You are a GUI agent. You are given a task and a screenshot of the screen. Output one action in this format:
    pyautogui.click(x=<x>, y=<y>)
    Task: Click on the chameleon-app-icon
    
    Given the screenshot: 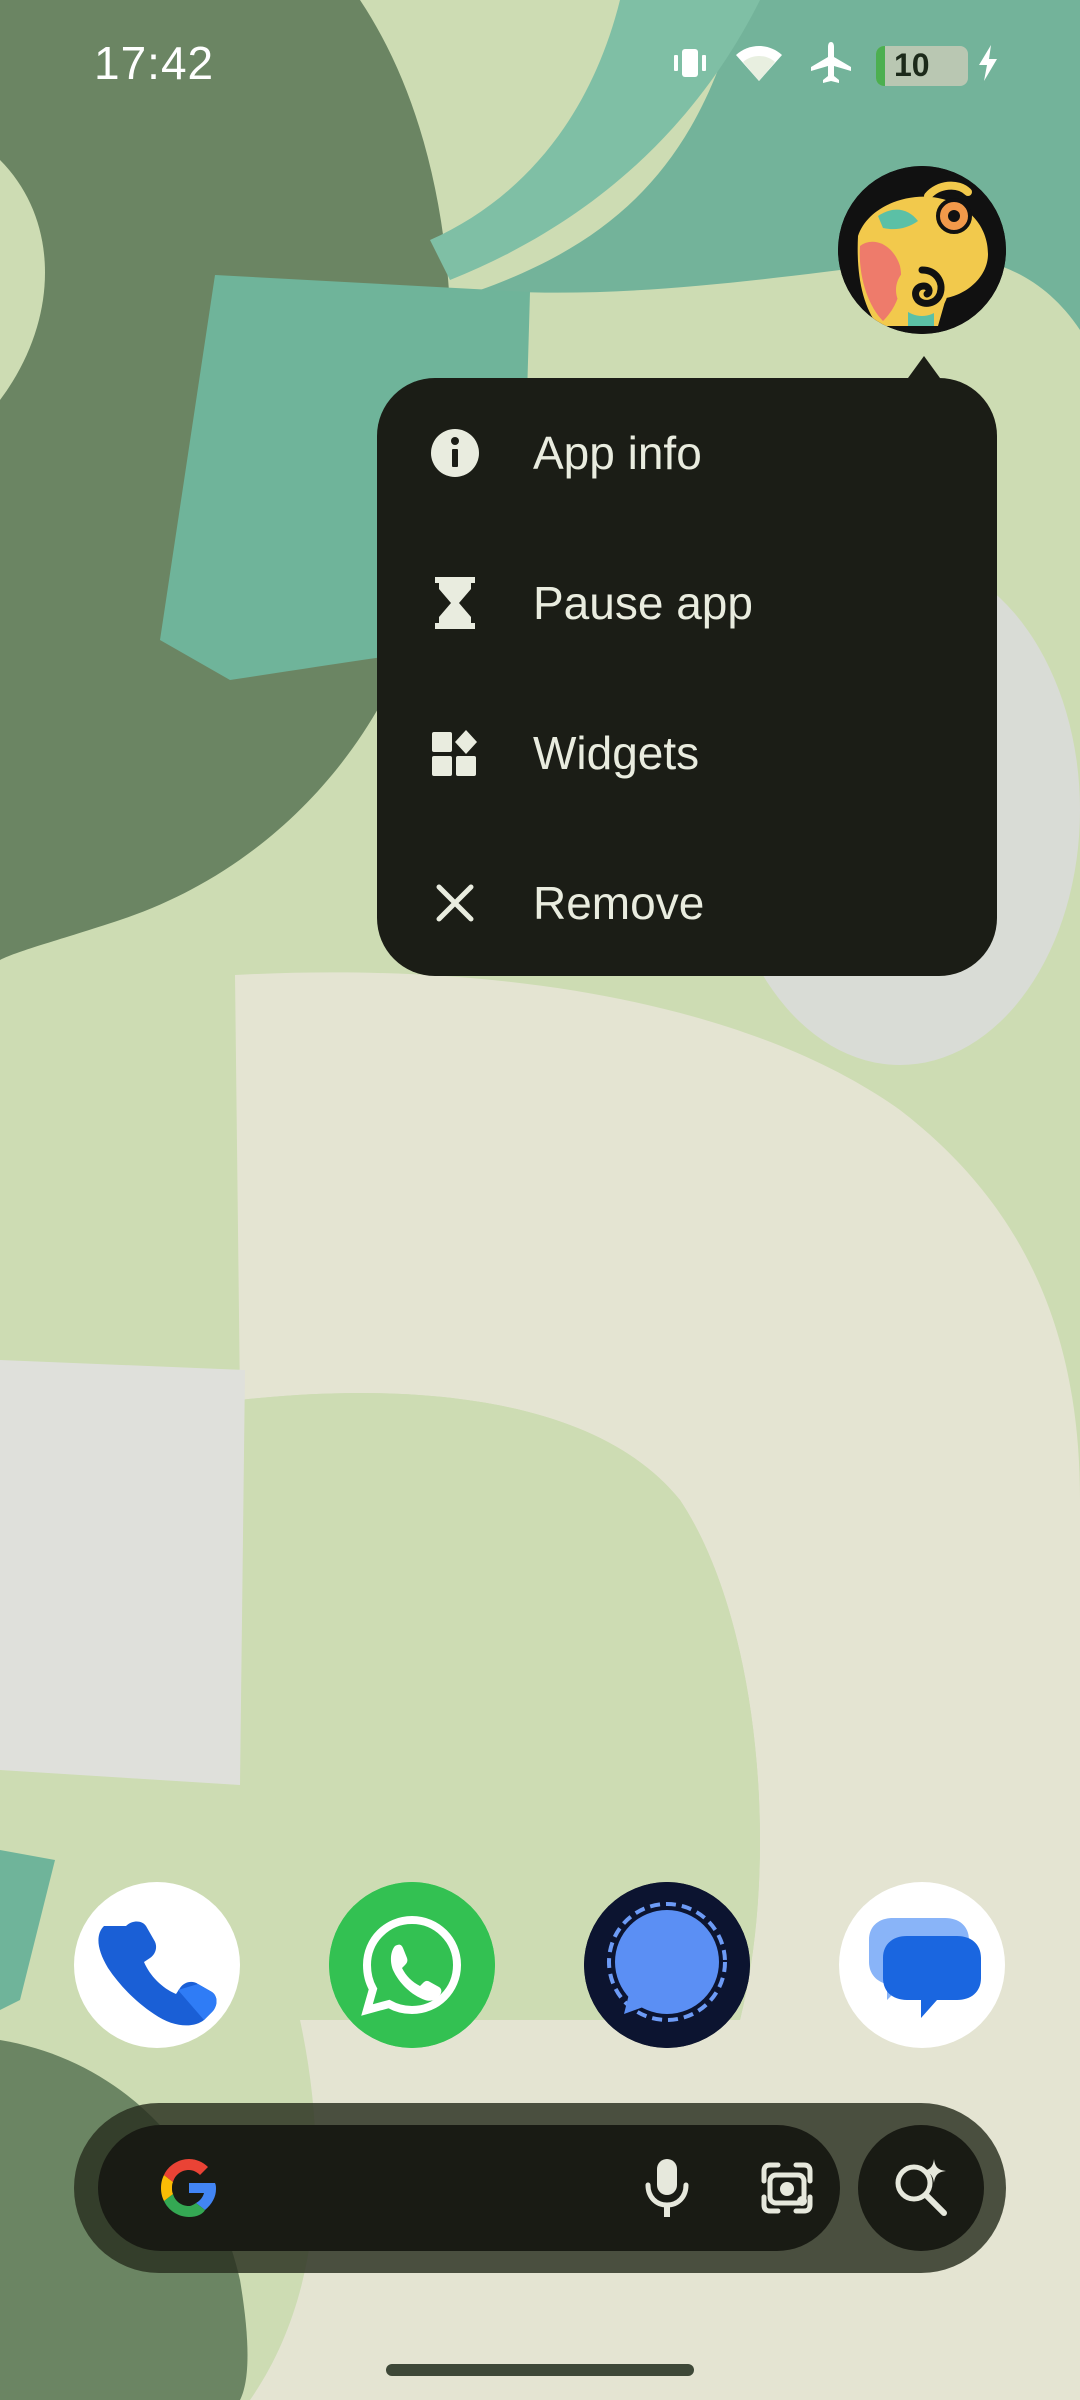 What is the action you would take?
    pyautogui.click(x=922, y=250)
    